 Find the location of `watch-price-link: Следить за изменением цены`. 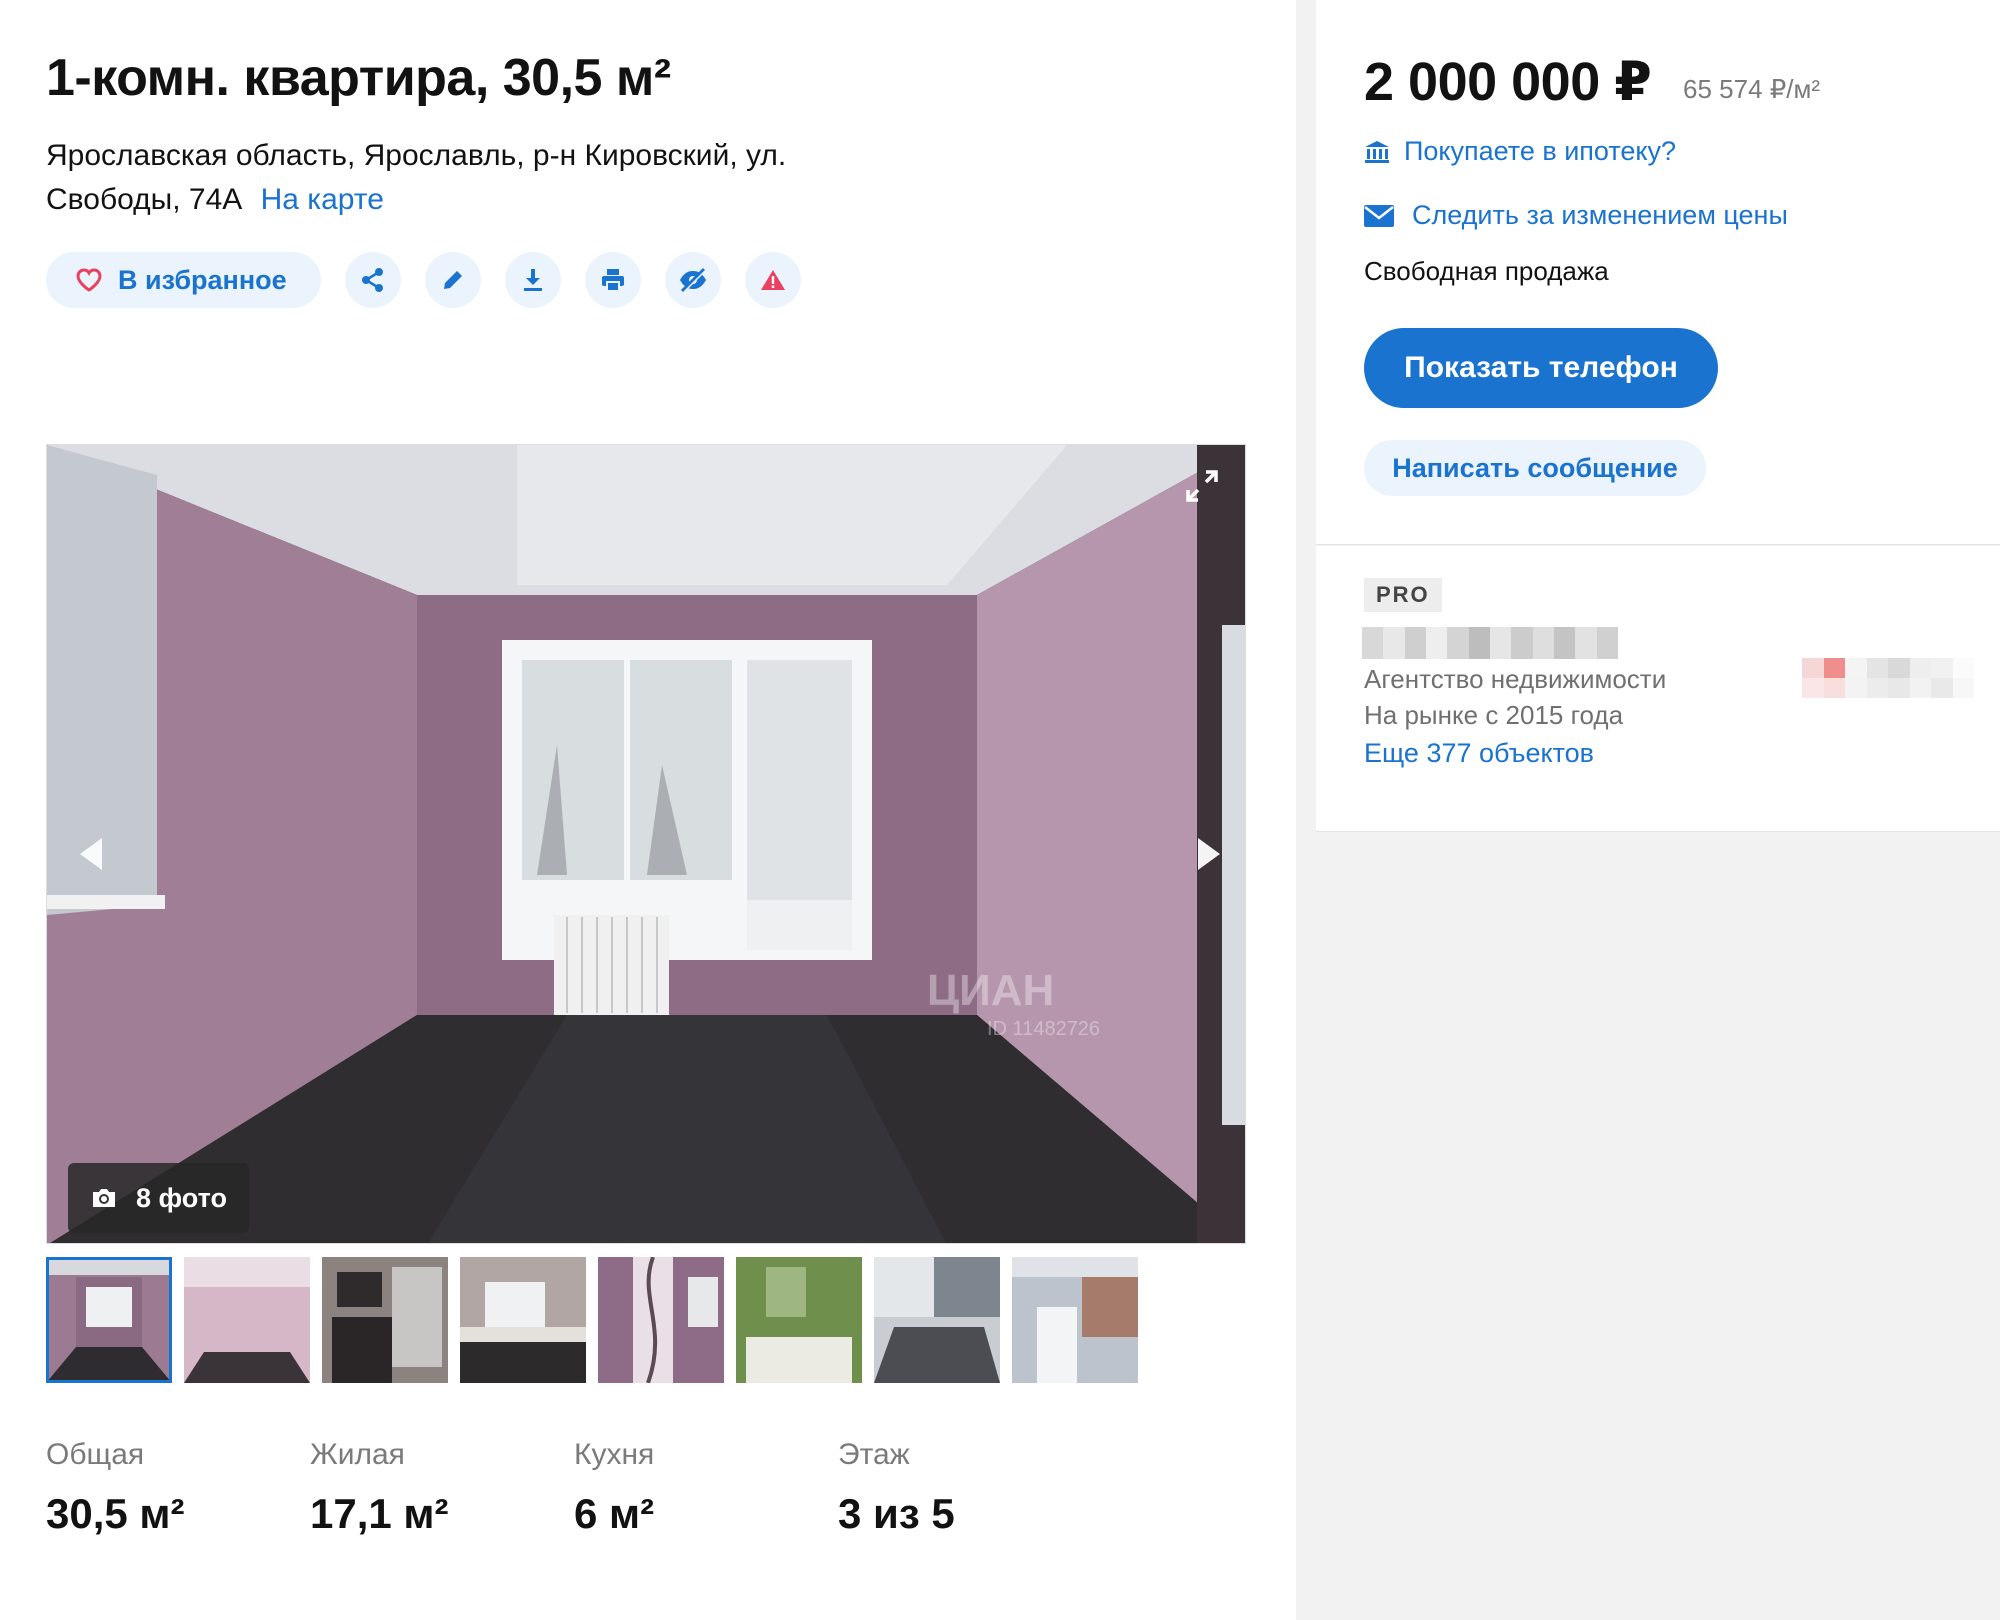

watch-price-link: Следить за изменением цены is located at coordinates (1576, 215).